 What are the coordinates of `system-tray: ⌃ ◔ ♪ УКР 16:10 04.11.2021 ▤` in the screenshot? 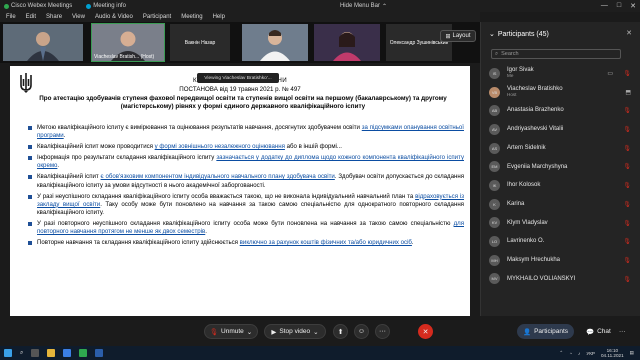 It's located at (599, 353).